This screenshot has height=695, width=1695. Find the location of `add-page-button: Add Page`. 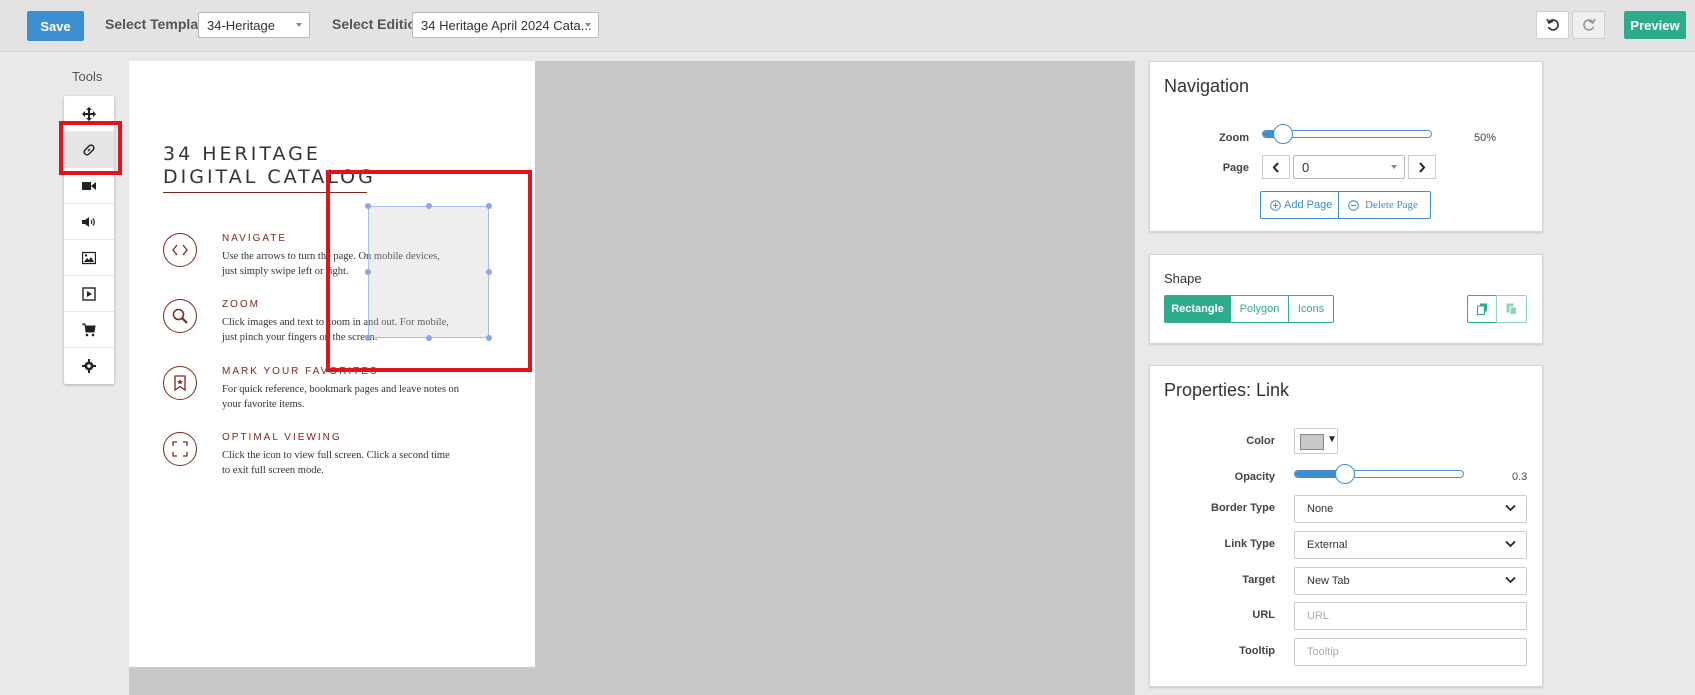

add-page-button: Add Page is located at coordinates (1299, 205).